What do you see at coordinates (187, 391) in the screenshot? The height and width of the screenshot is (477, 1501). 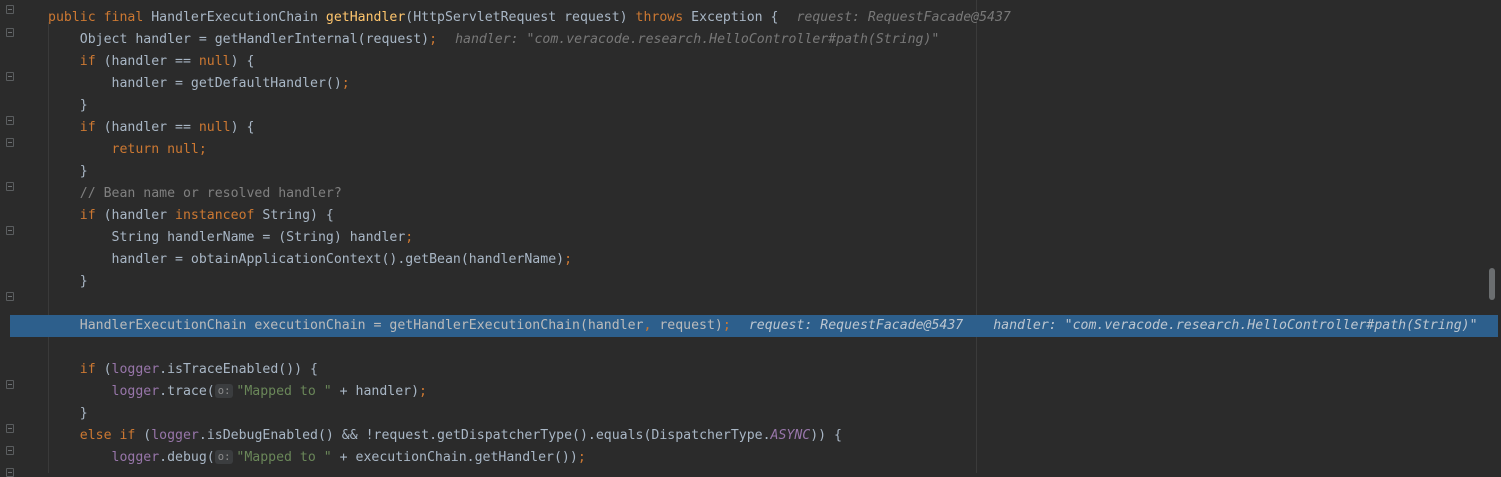 I see `code-token: .trace(` at bounding box center [187, 391].